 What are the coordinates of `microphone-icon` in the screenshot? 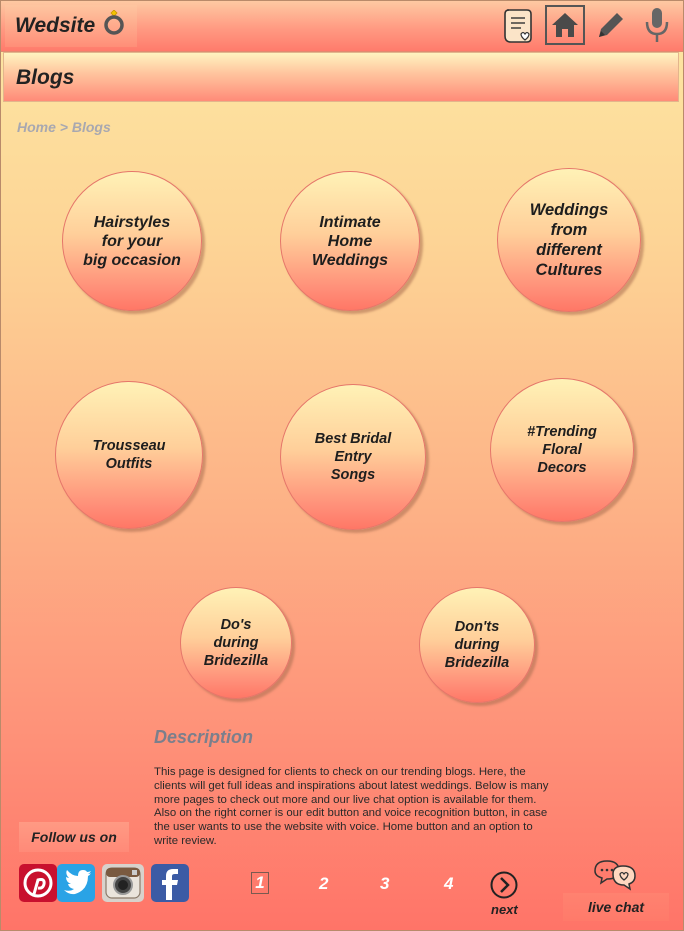 It's located at (657, 25).